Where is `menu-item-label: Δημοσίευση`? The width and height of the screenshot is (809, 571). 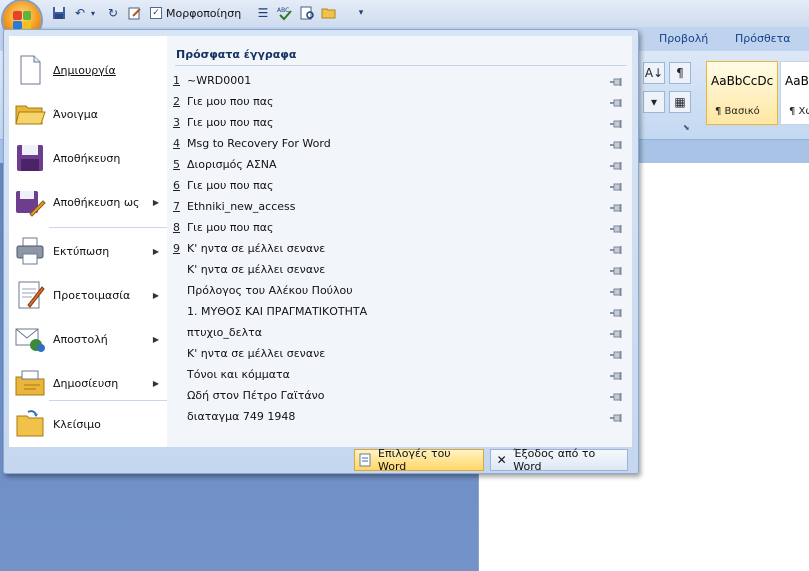 menu-item-label: Δημοσίευση is located at coordinates (86, 383).